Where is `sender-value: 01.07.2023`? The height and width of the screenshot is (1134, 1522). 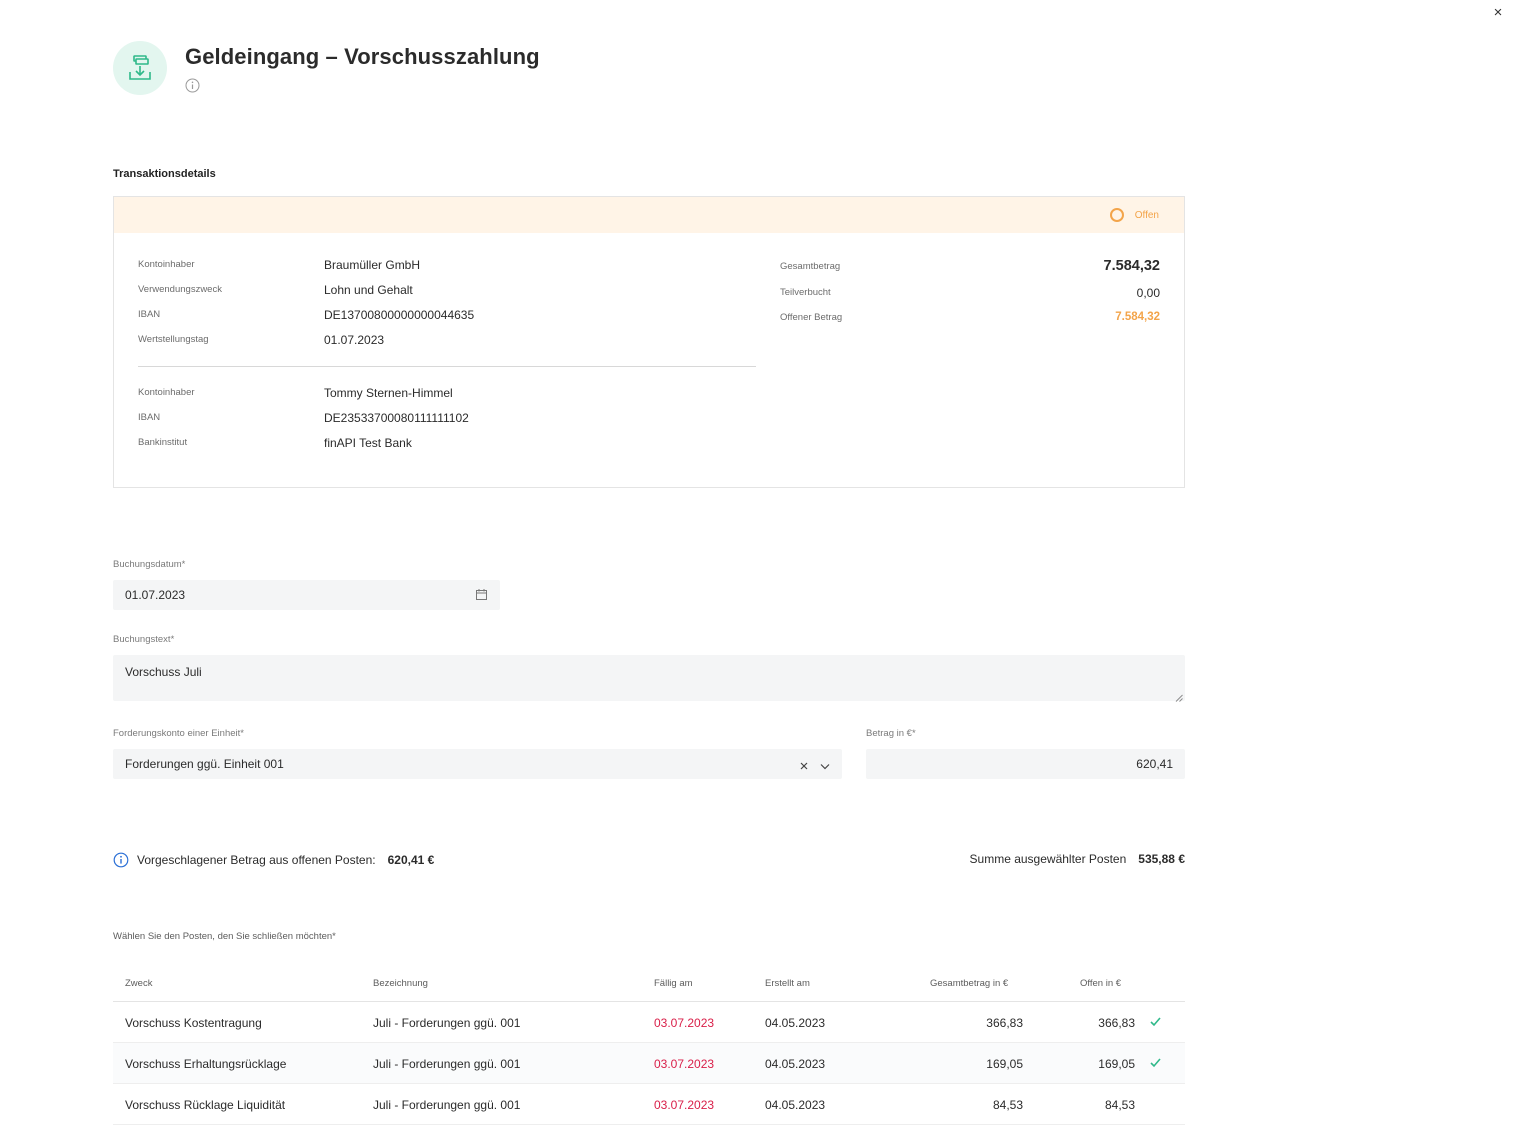 sender-value: 01.07.2023 is located at coordinates (354, 340).